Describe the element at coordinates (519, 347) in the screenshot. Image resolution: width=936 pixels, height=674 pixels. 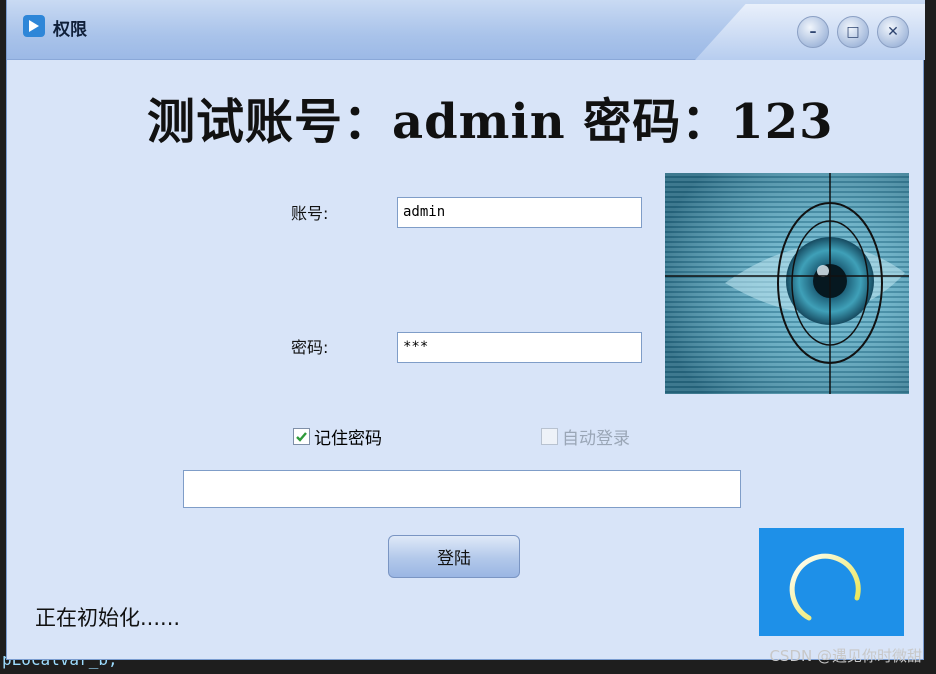
I see `password-input: ***` at that location.